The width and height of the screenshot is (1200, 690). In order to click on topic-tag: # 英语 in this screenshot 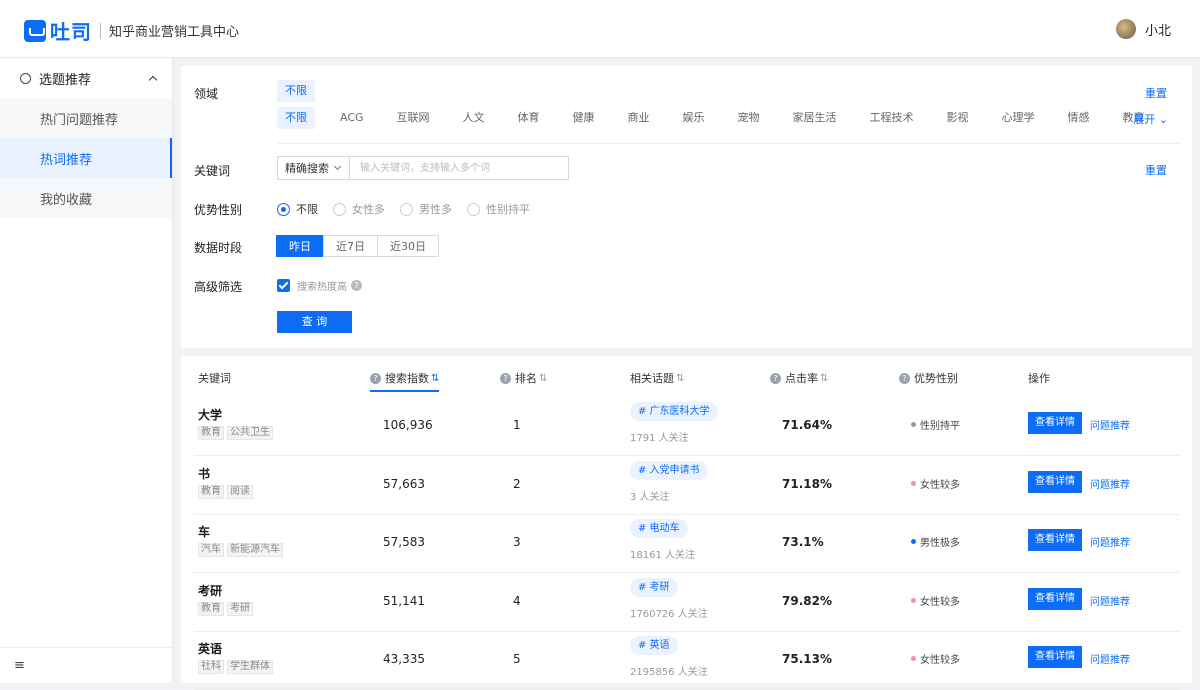, I will do `click(654, 645)`.